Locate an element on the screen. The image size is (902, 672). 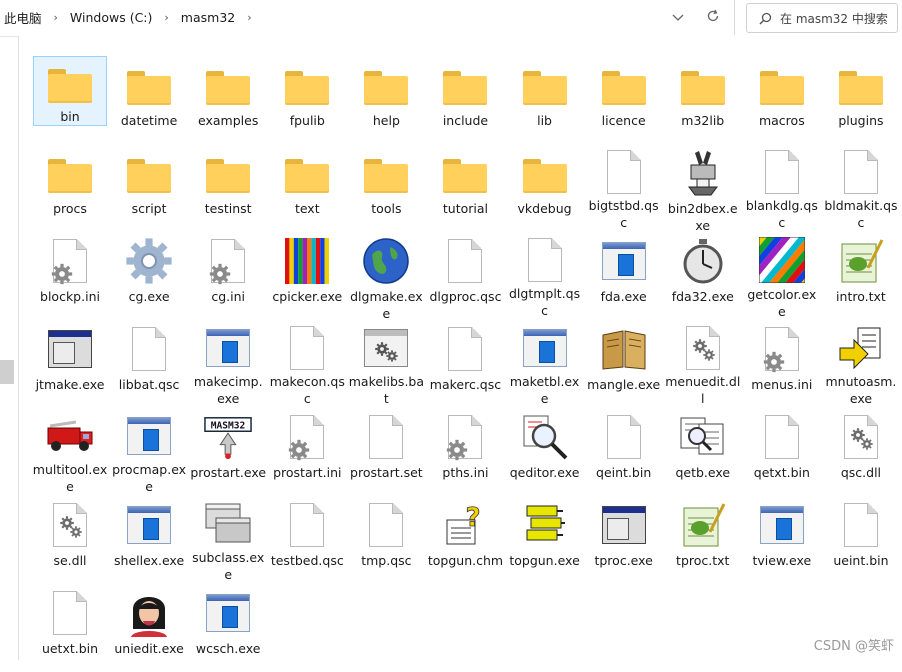
file-item: menus.ini is located at coordinates (782, 364).